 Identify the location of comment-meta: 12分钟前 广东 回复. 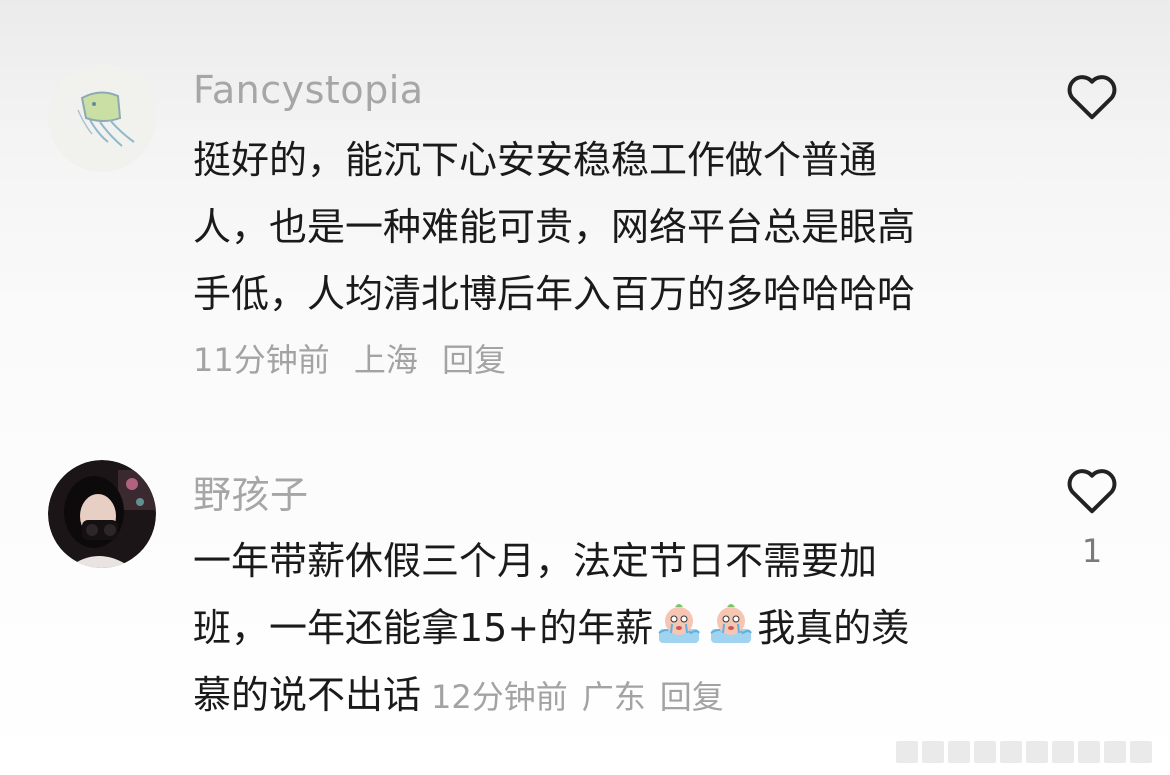
(584, 697).